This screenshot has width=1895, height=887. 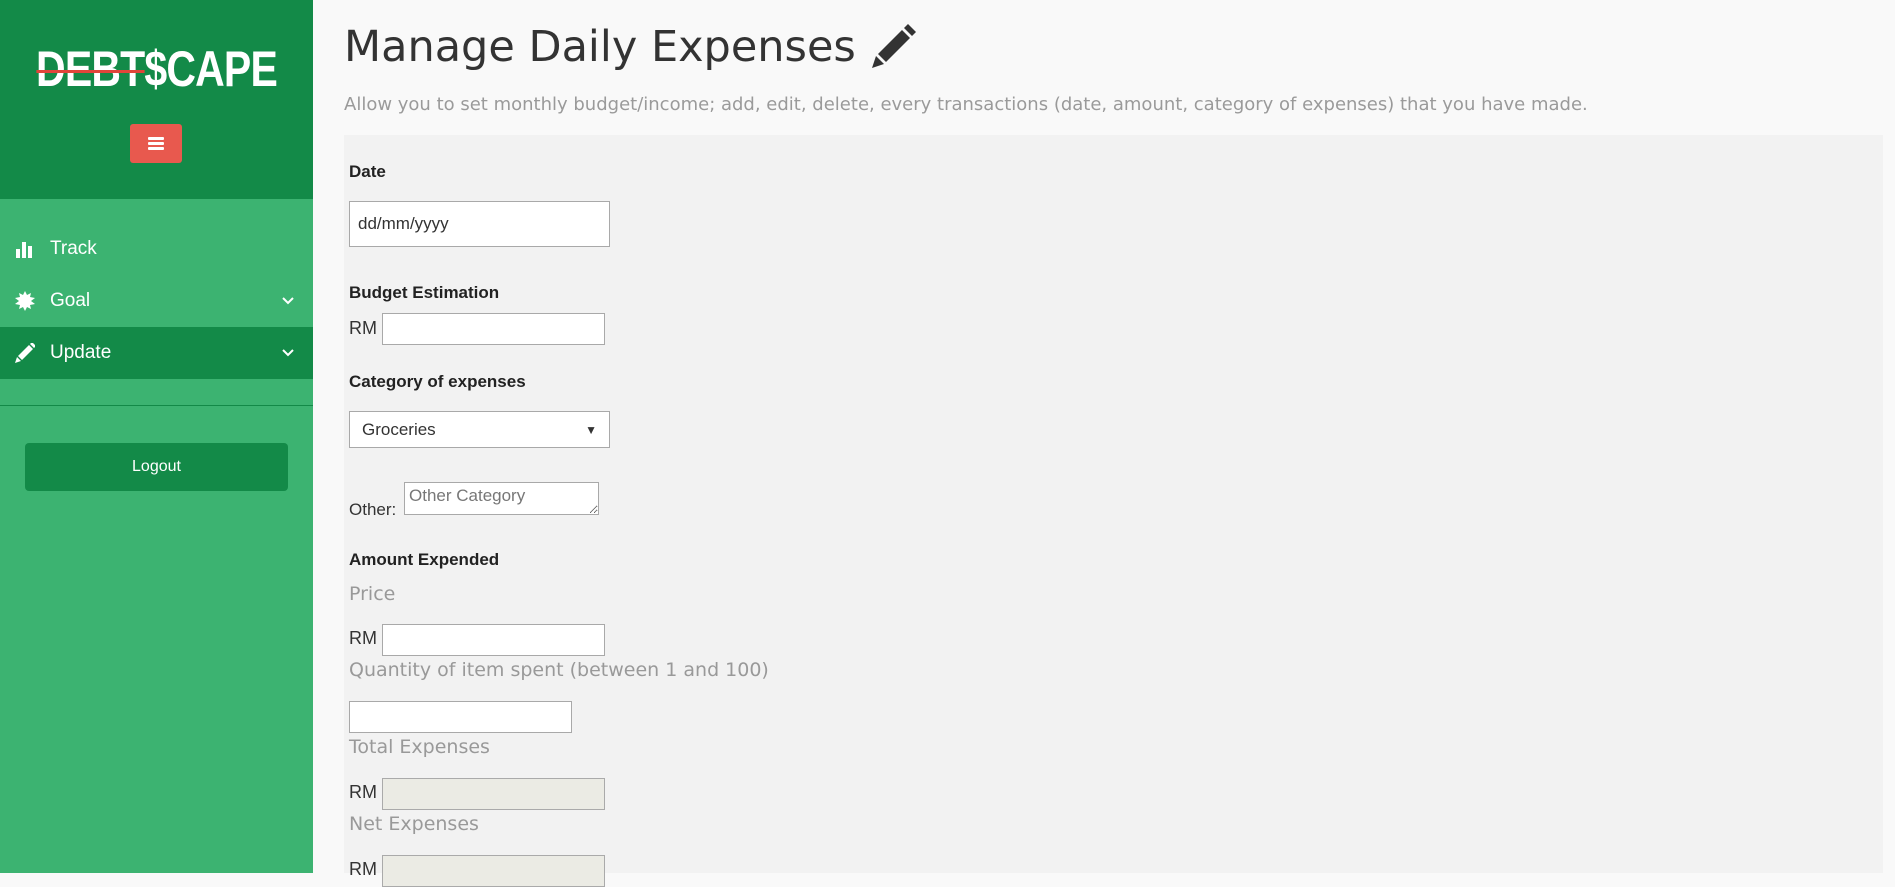 I want to click on quantity-input, so click(x=460, y=717).